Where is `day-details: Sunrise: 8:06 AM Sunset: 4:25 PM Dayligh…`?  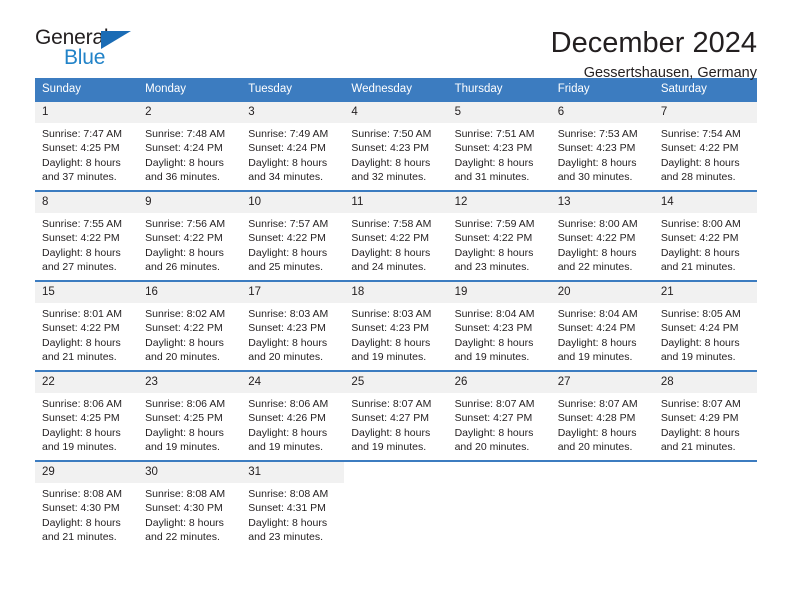
day-details: Sunrise: 8:06 AM Sunset: 4:25 PM Dayligh… is located at coordinates (189, 424).